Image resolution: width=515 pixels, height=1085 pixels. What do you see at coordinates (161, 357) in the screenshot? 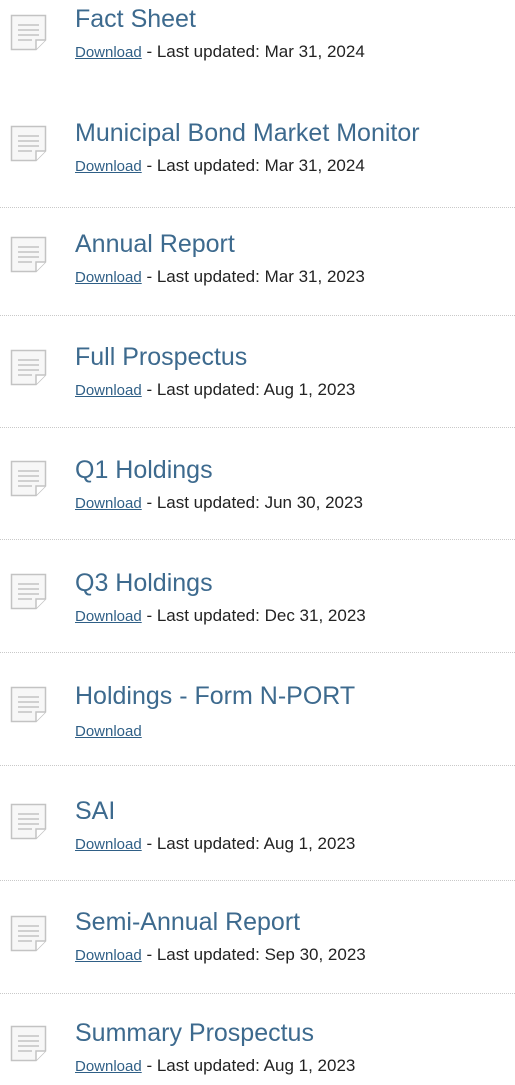
I see `document-title-link: Full Prospectus` at bounding box center [161, 357].